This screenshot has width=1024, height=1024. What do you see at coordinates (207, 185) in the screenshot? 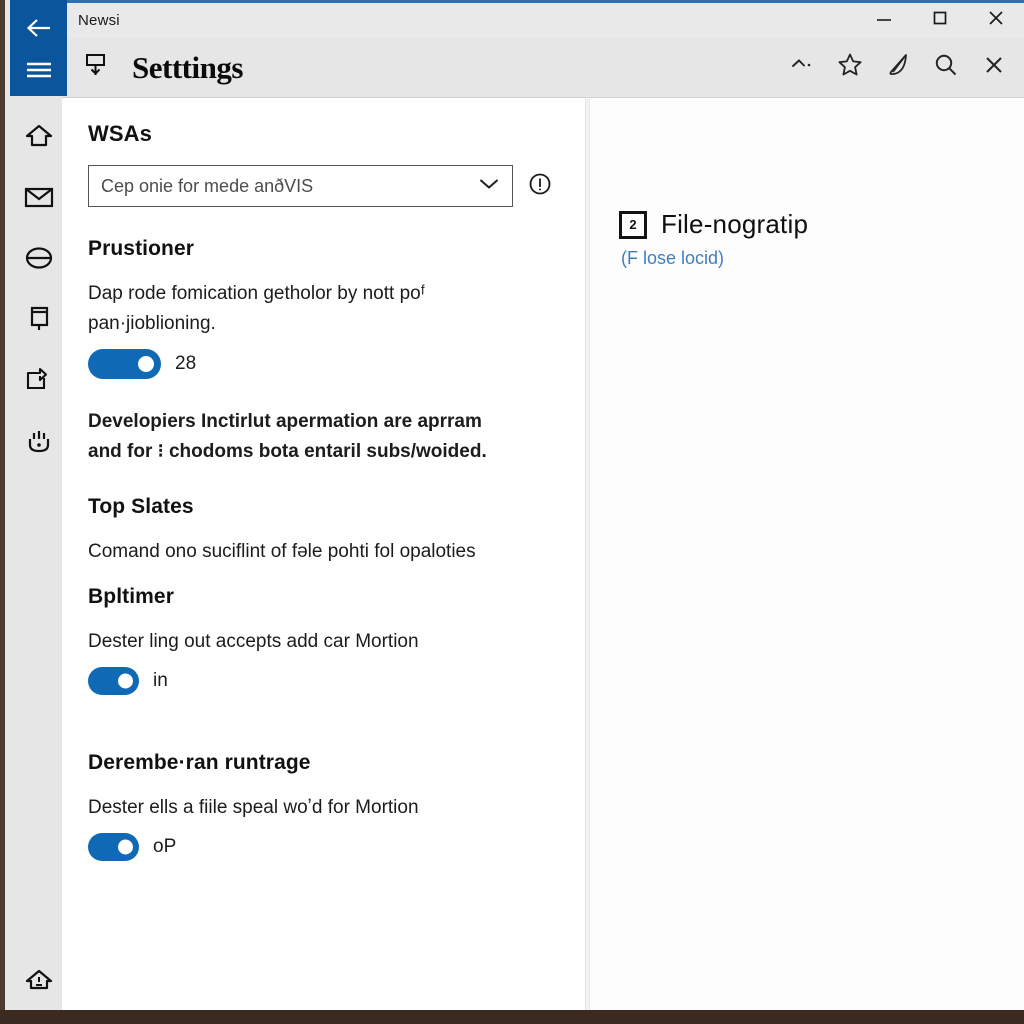
I see `settings-dropdown-value: Cep onie for mede anðVIS` at bounding box center [207, 185].